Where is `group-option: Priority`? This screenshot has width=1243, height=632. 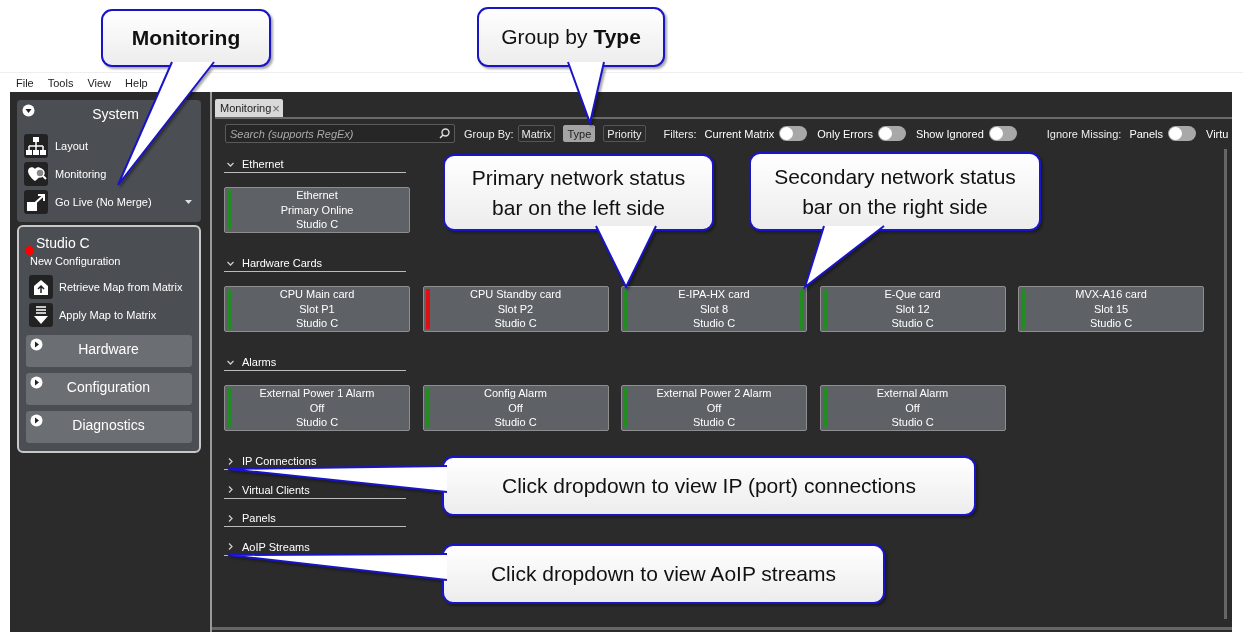
group-option: Priority is located at coordinates (624, 133).